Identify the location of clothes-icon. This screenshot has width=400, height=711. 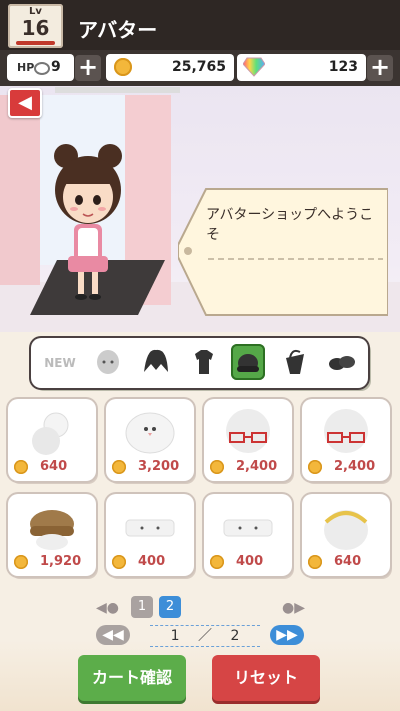
(204, 362).